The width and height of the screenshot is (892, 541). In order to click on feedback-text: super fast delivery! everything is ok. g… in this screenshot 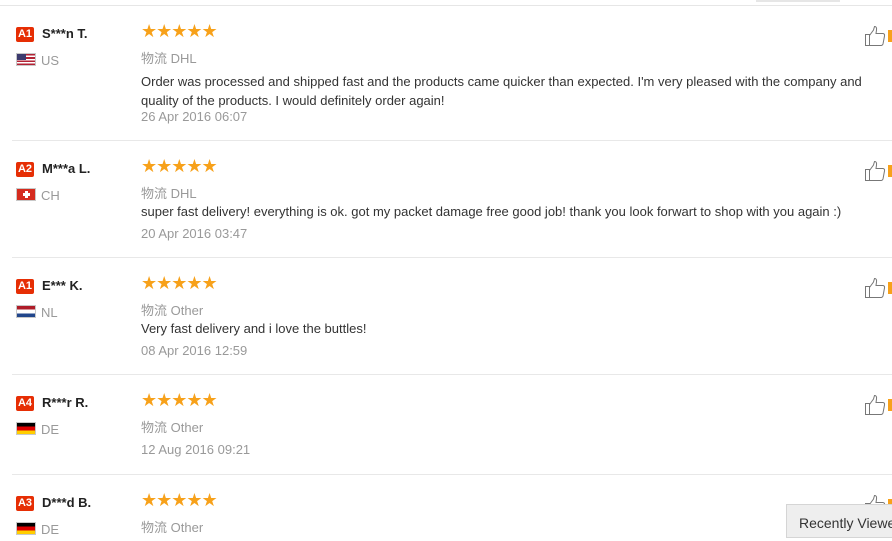, I will do `click(491, 211)`.